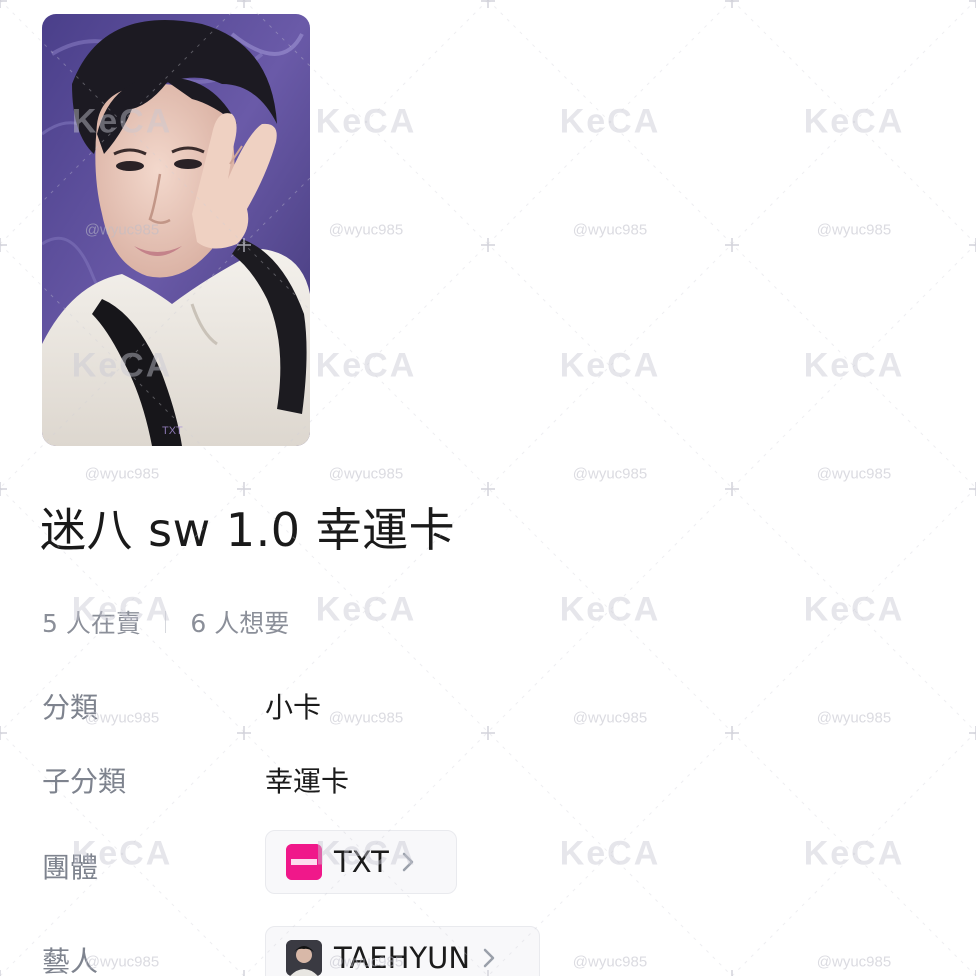 Image resolution: width=976 pixels, height=976 pixels. Describe the element at coordinates (239, 622) in the screenshot. I see `wanted-count: 6 人想要` at that location.